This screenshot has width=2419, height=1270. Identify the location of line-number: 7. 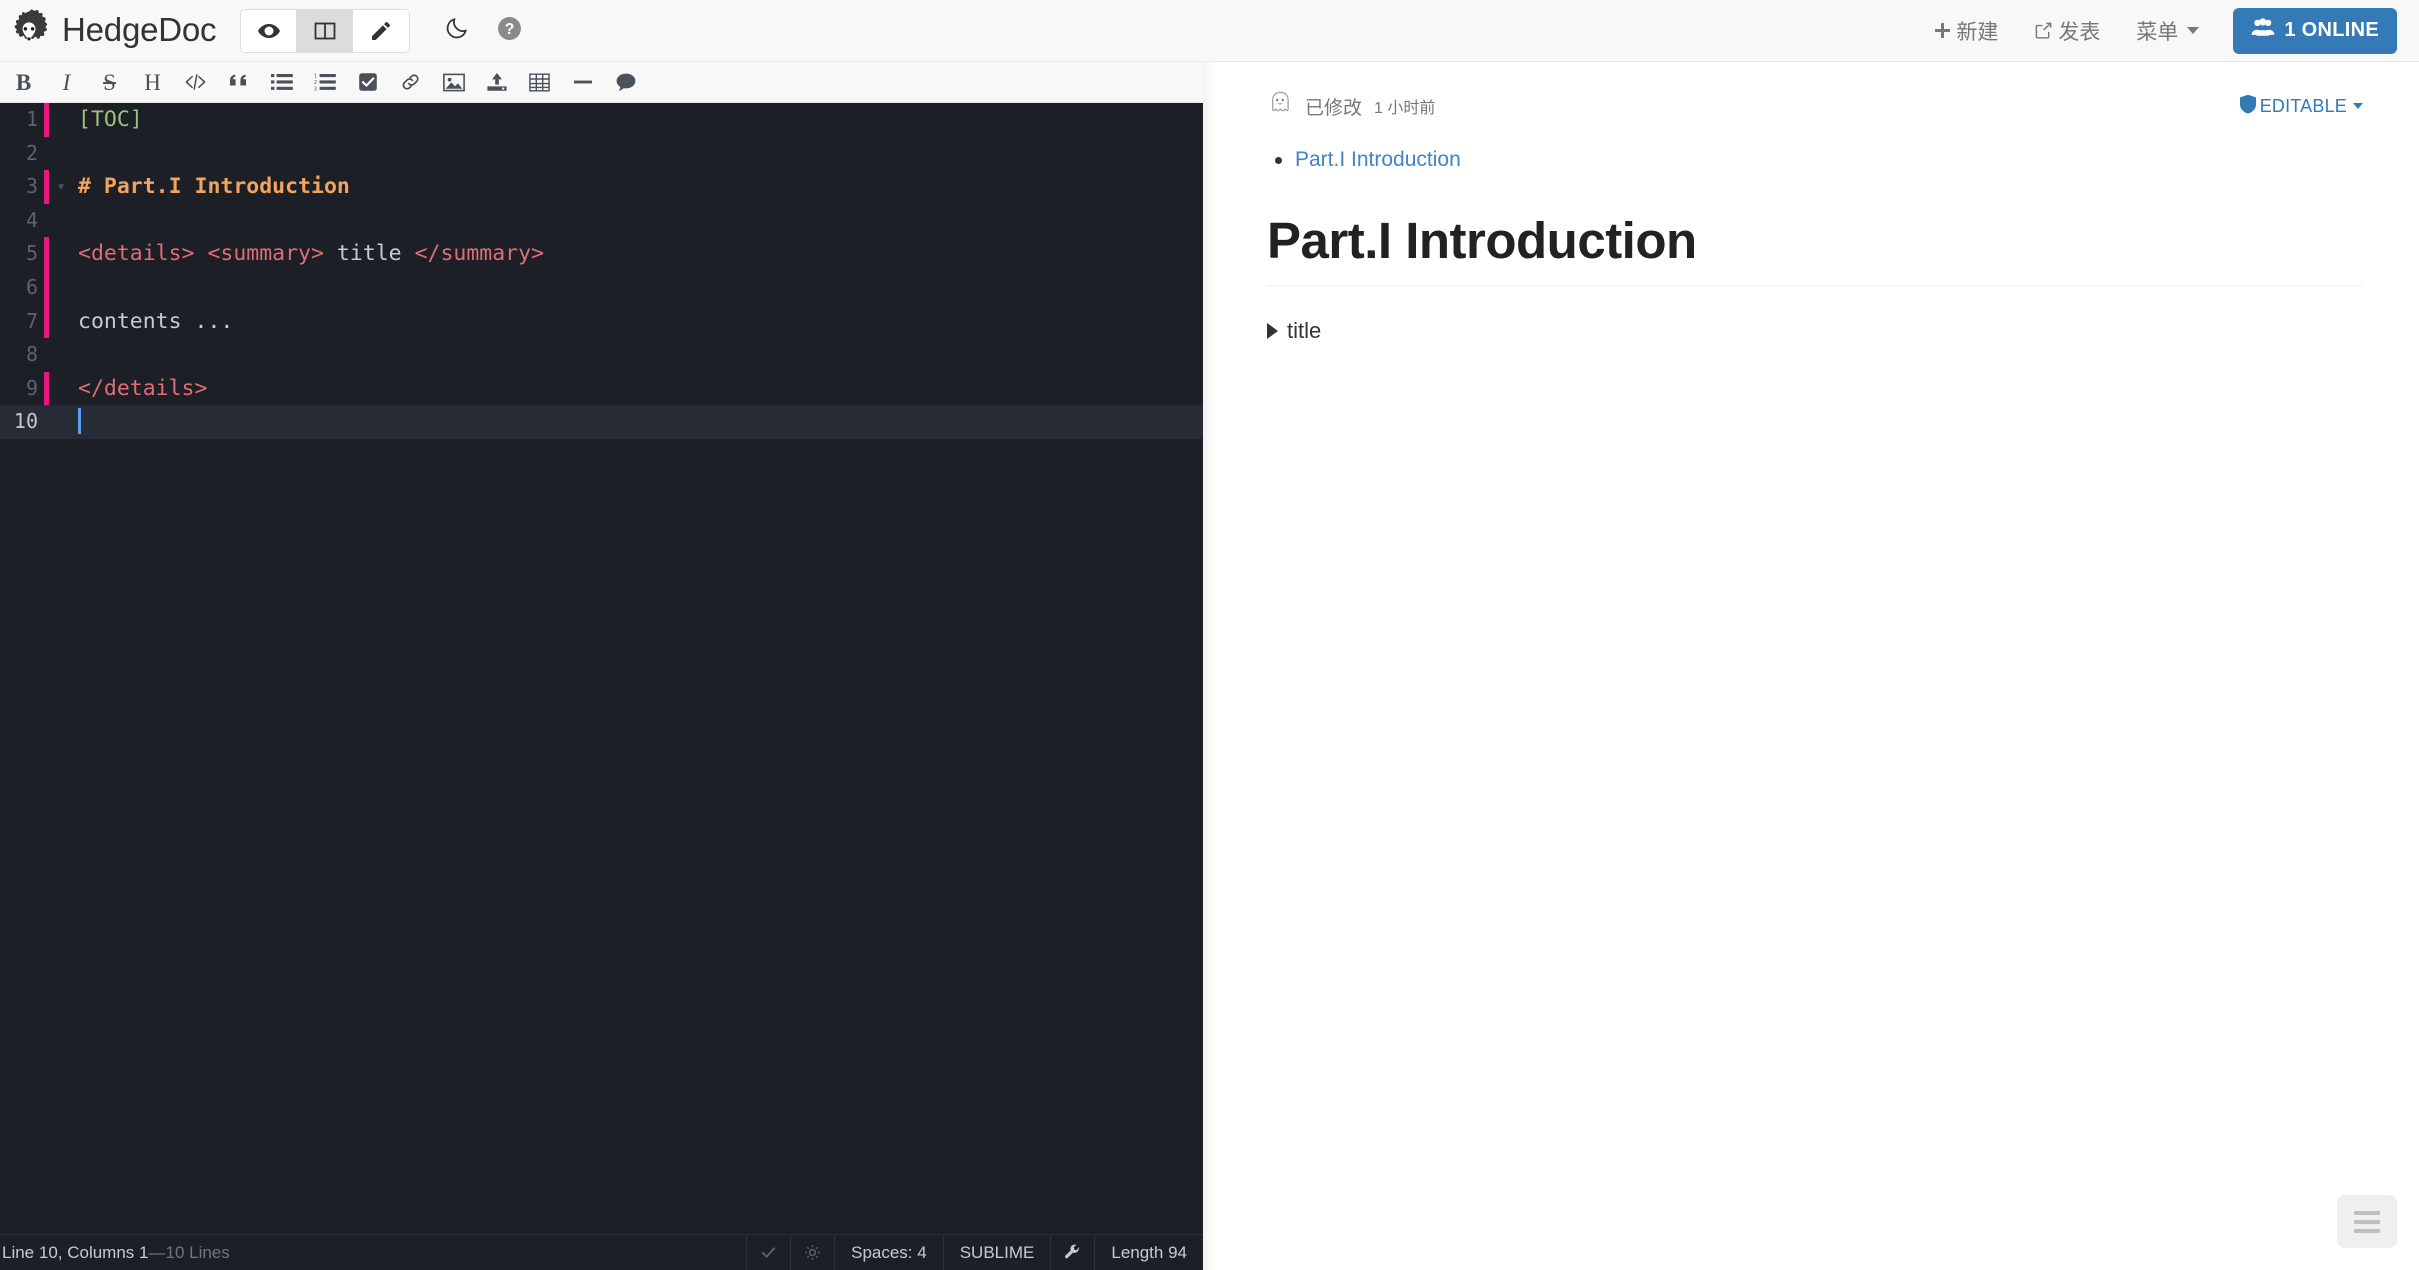
(31, 320).